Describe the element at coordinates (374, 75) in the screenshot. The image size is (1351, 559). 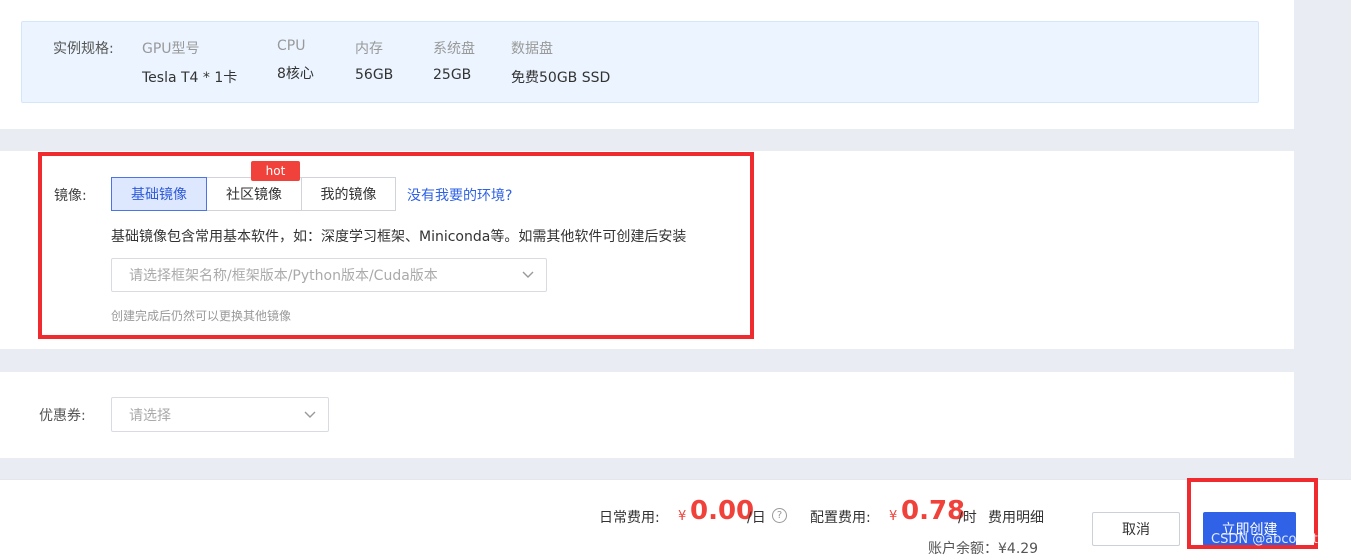
I see `spec-memory-value: 56GB` at that location.